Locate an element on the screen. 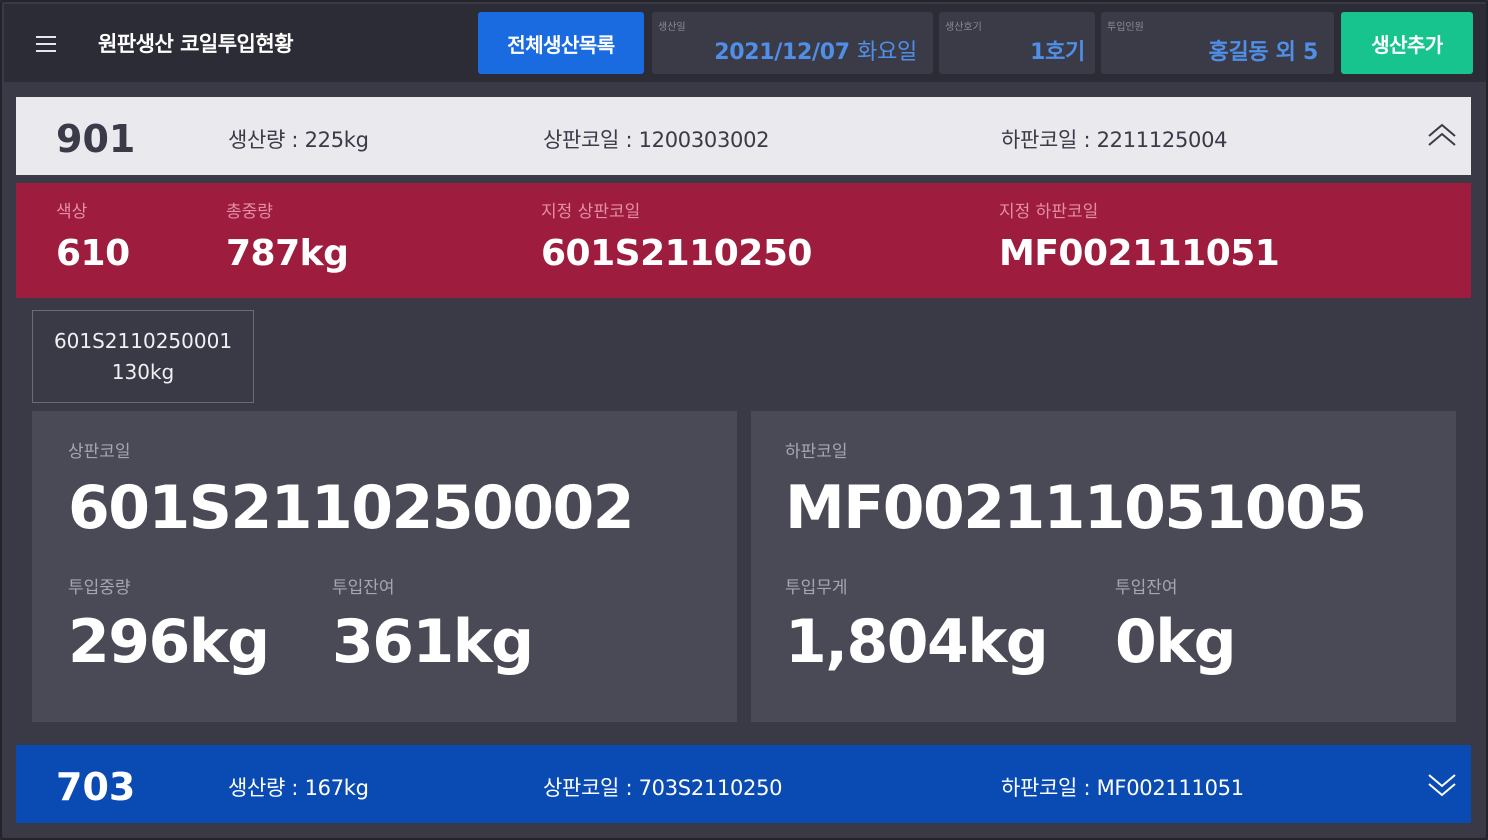 The image size is (1488, 840). chevron-up-icon is located at coordinates (1442, 136).